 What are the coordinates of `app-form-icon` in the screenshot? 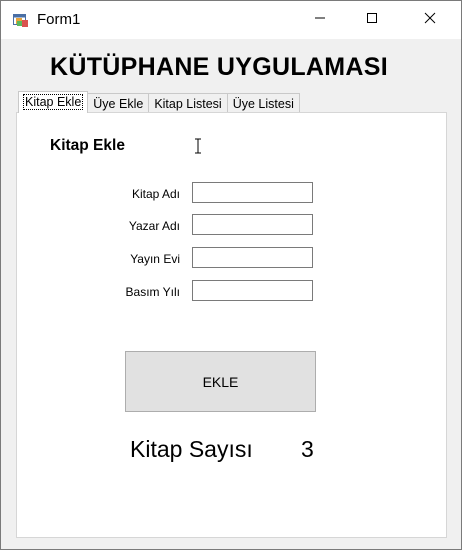 It's located at (21, 20).